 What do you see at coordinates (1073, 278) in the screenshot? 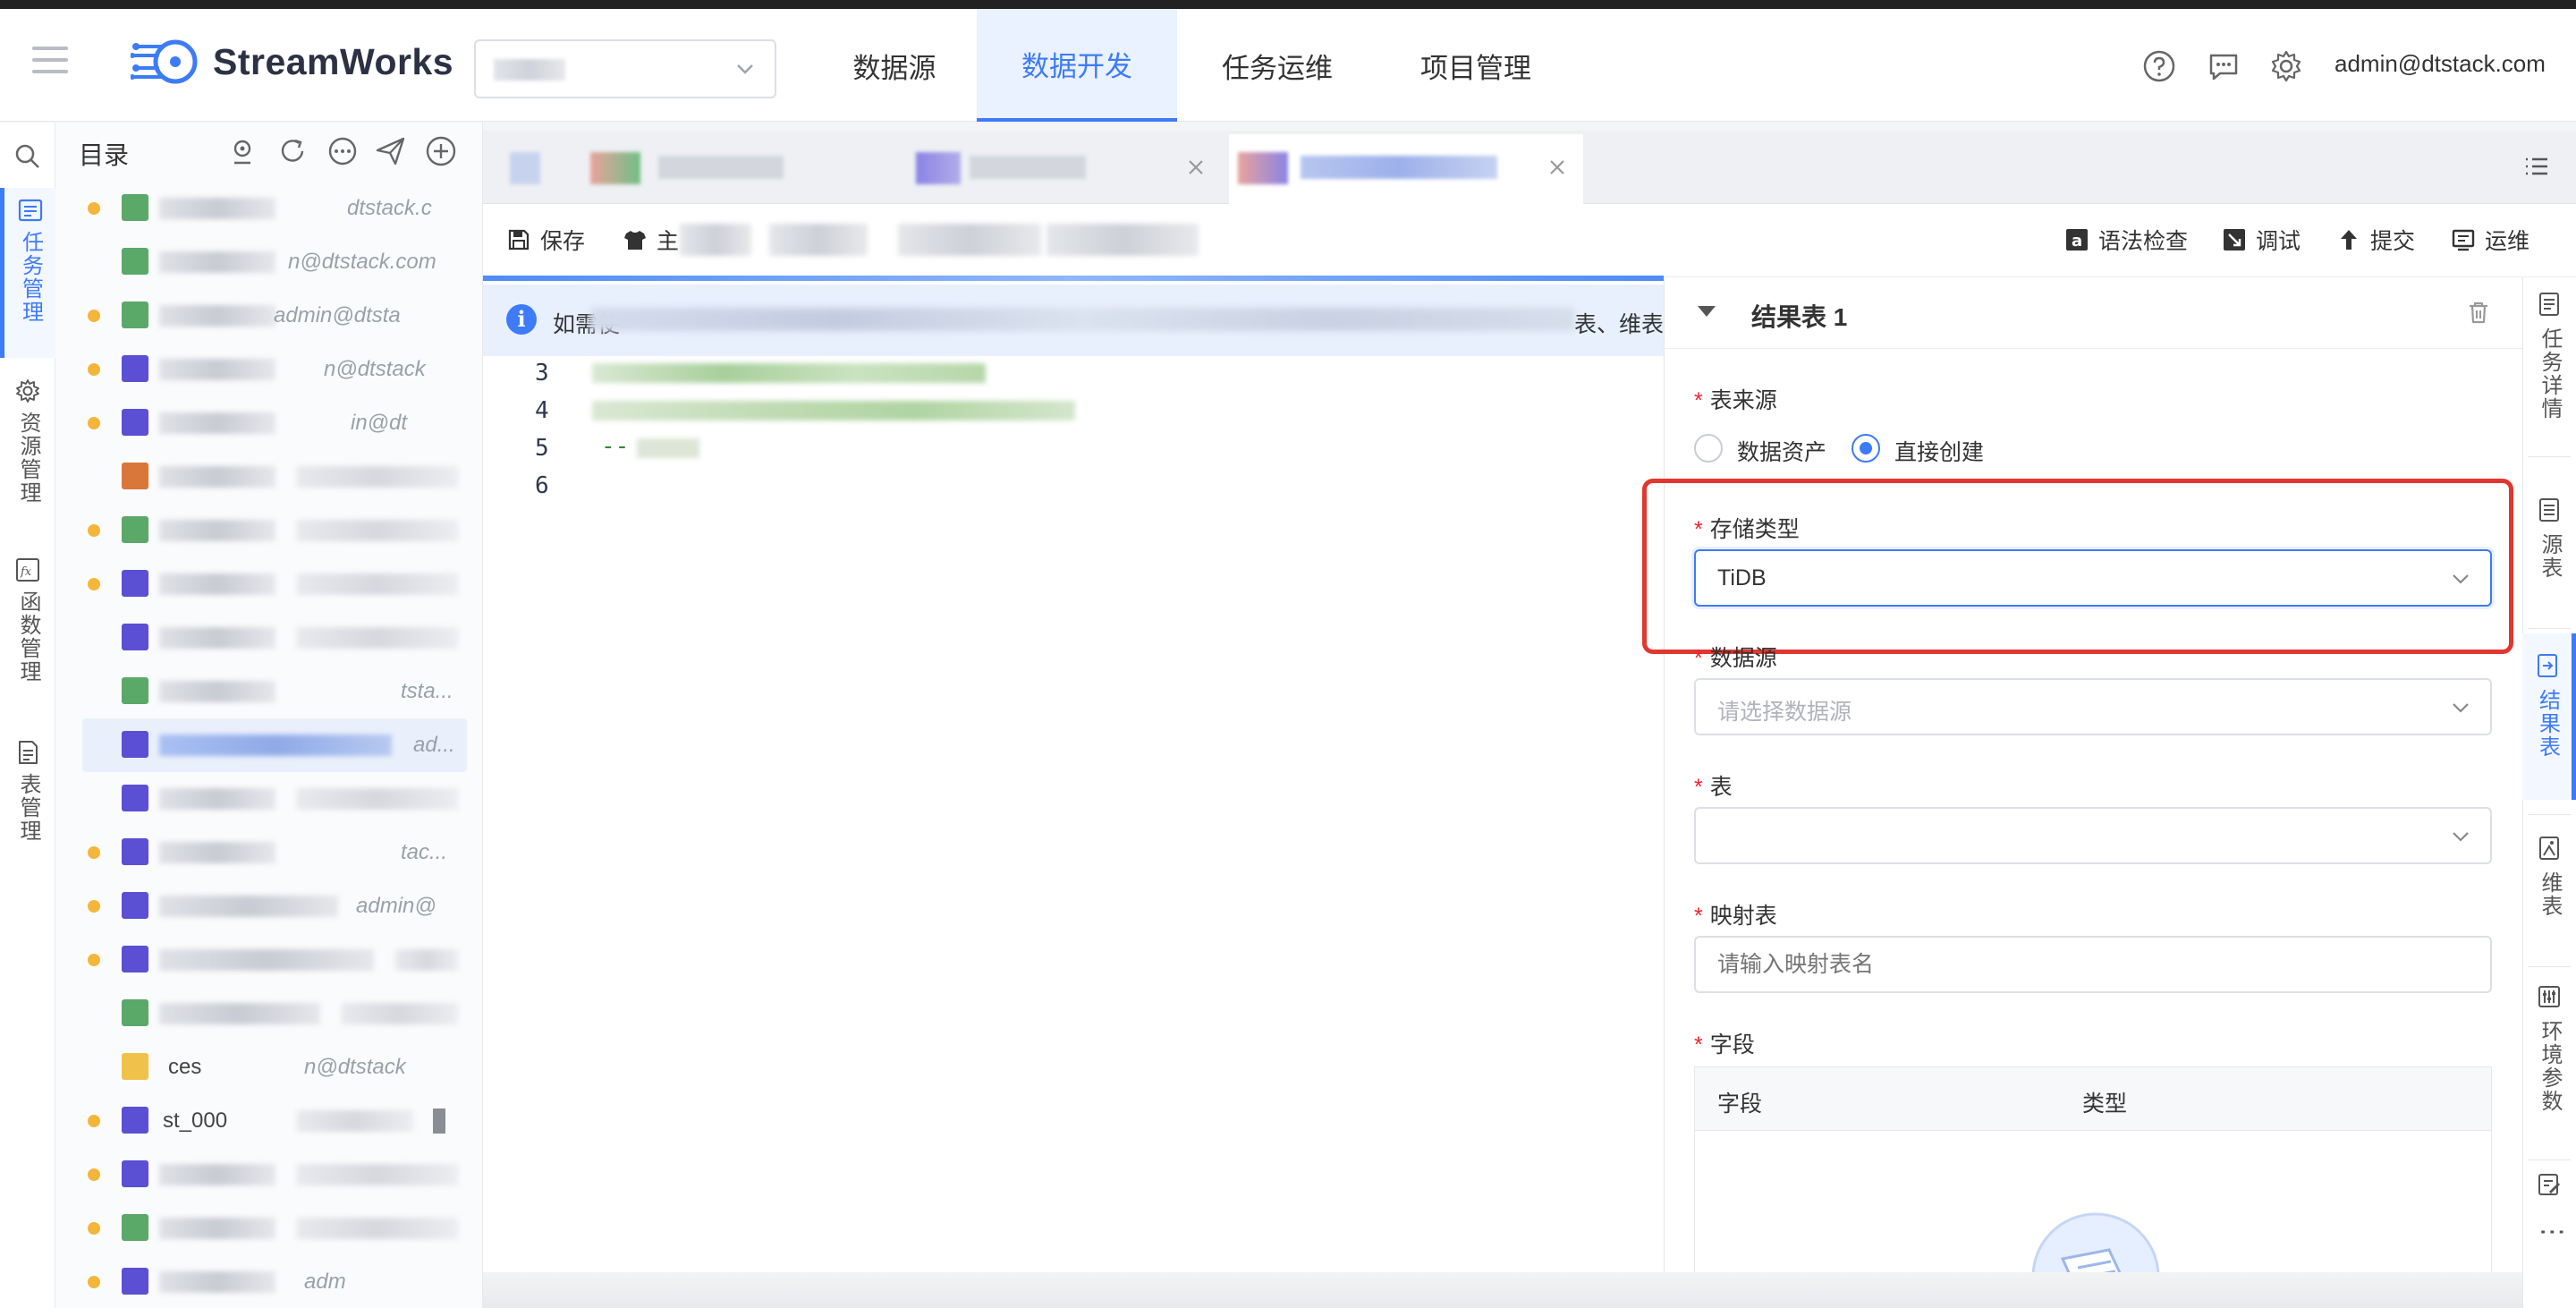
I see `editor-progress-line` at bounding box center [1073, 278].